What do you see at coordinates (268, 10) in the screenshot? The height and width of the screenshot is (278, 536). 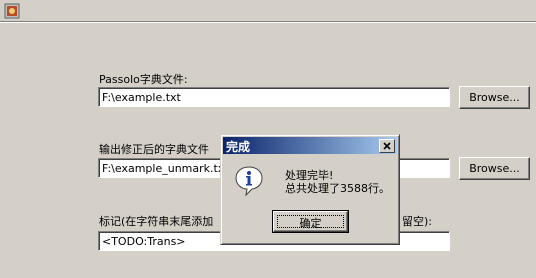 I see `title-bar` at bounding box center [268, 10].